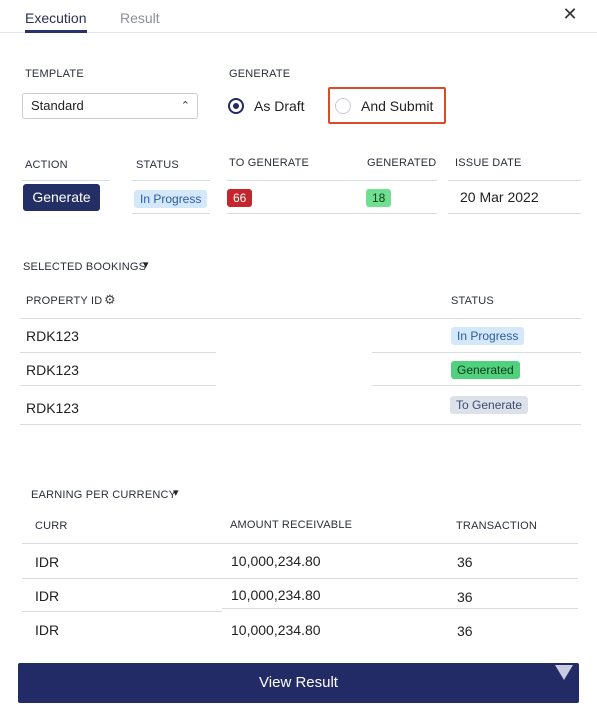 The width and height of the screenshot is (597, 704). What do you see at coordinates (497, 526) in the screenshot?
I see `col-header-transaction: TRANSACTION` at bounding box center [497, 526].